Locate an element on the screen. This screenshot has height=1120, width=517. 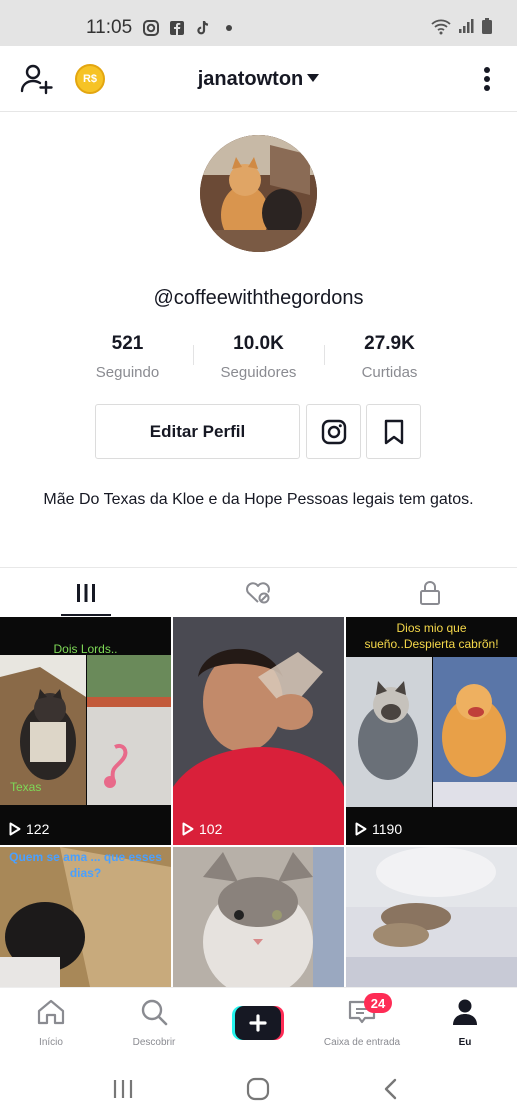
liked-hidden-icon is located at coordinates (258, 593).